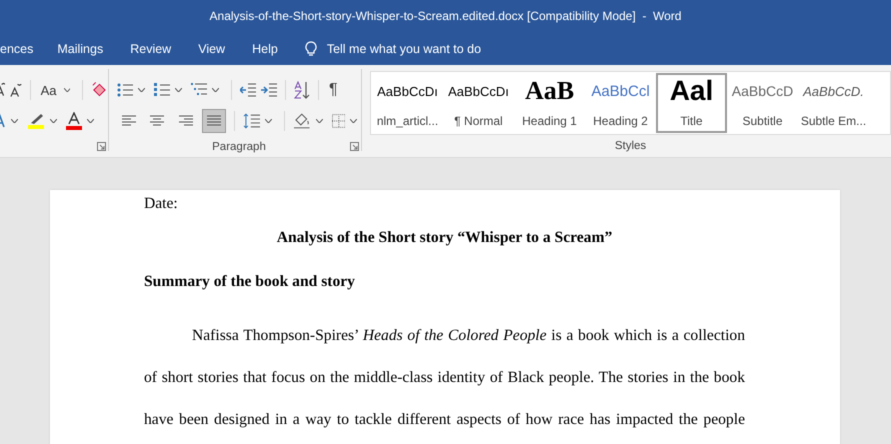 The image size is (891, 444). What do you see at coordinates (630, 146) in the screenshot?
I see `group-label: Styles` at bounding box center [630, 146].